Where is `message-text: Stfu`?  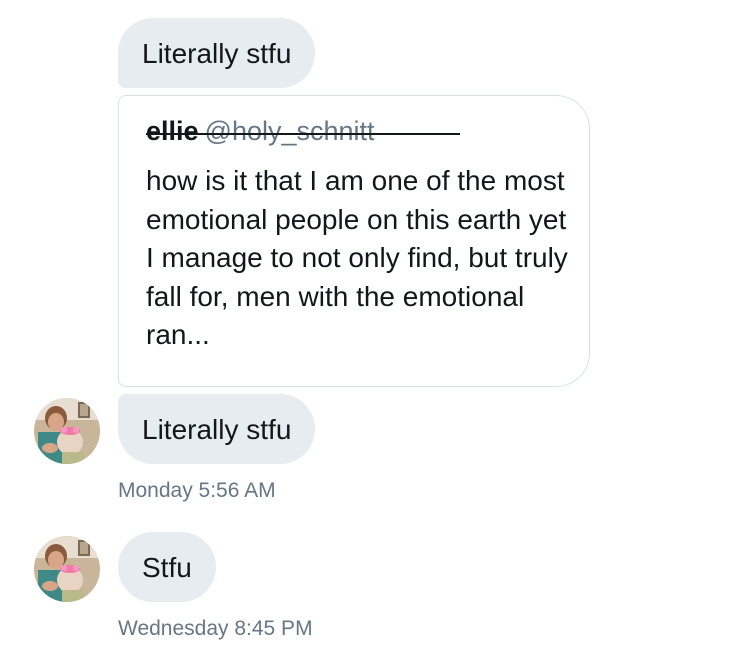 message-text: Stfu is located at coordinates (167, 567).